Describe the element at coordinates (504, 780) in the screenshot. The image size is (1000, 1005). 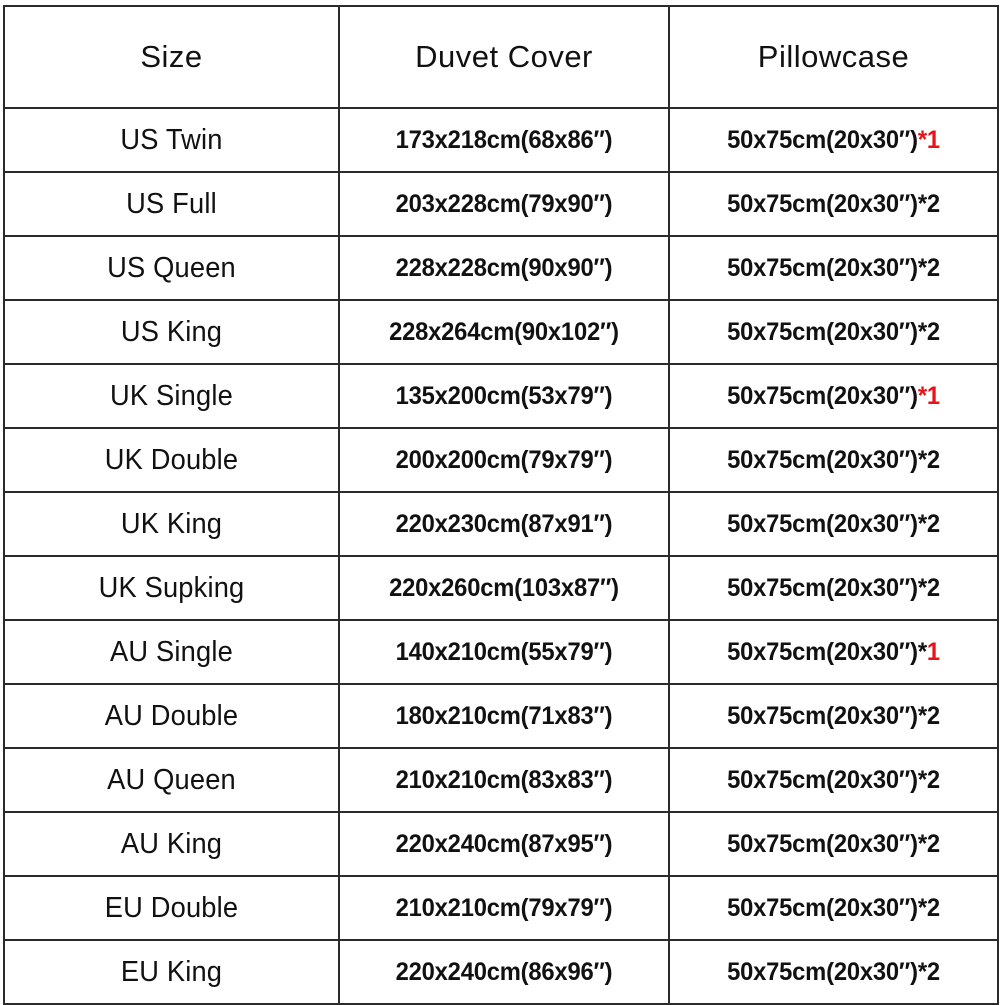
I see `cell-duvet-cover-size: 210x210cm(83x83″)` at that location.